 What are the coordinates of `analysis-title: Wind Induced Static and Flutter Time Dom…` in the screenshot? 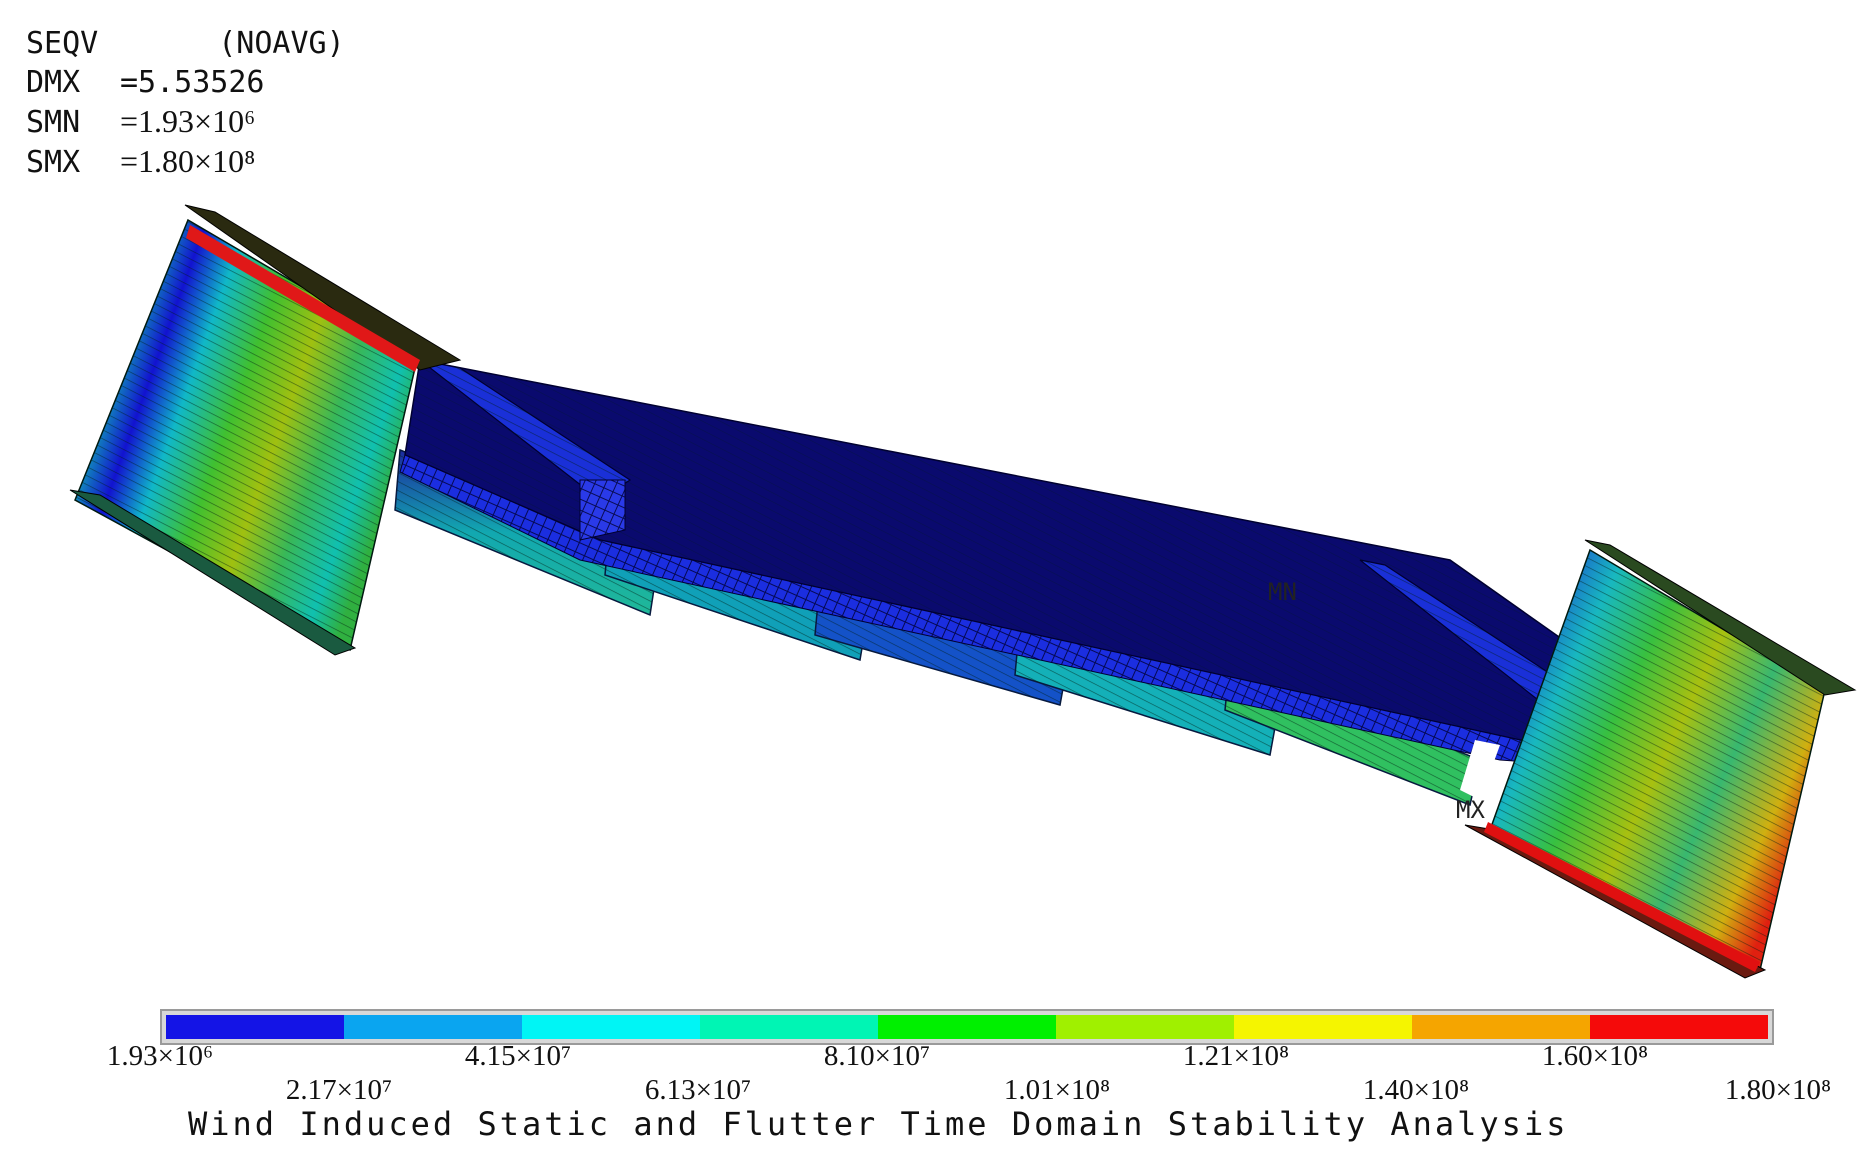 It's located at (878, 1124).